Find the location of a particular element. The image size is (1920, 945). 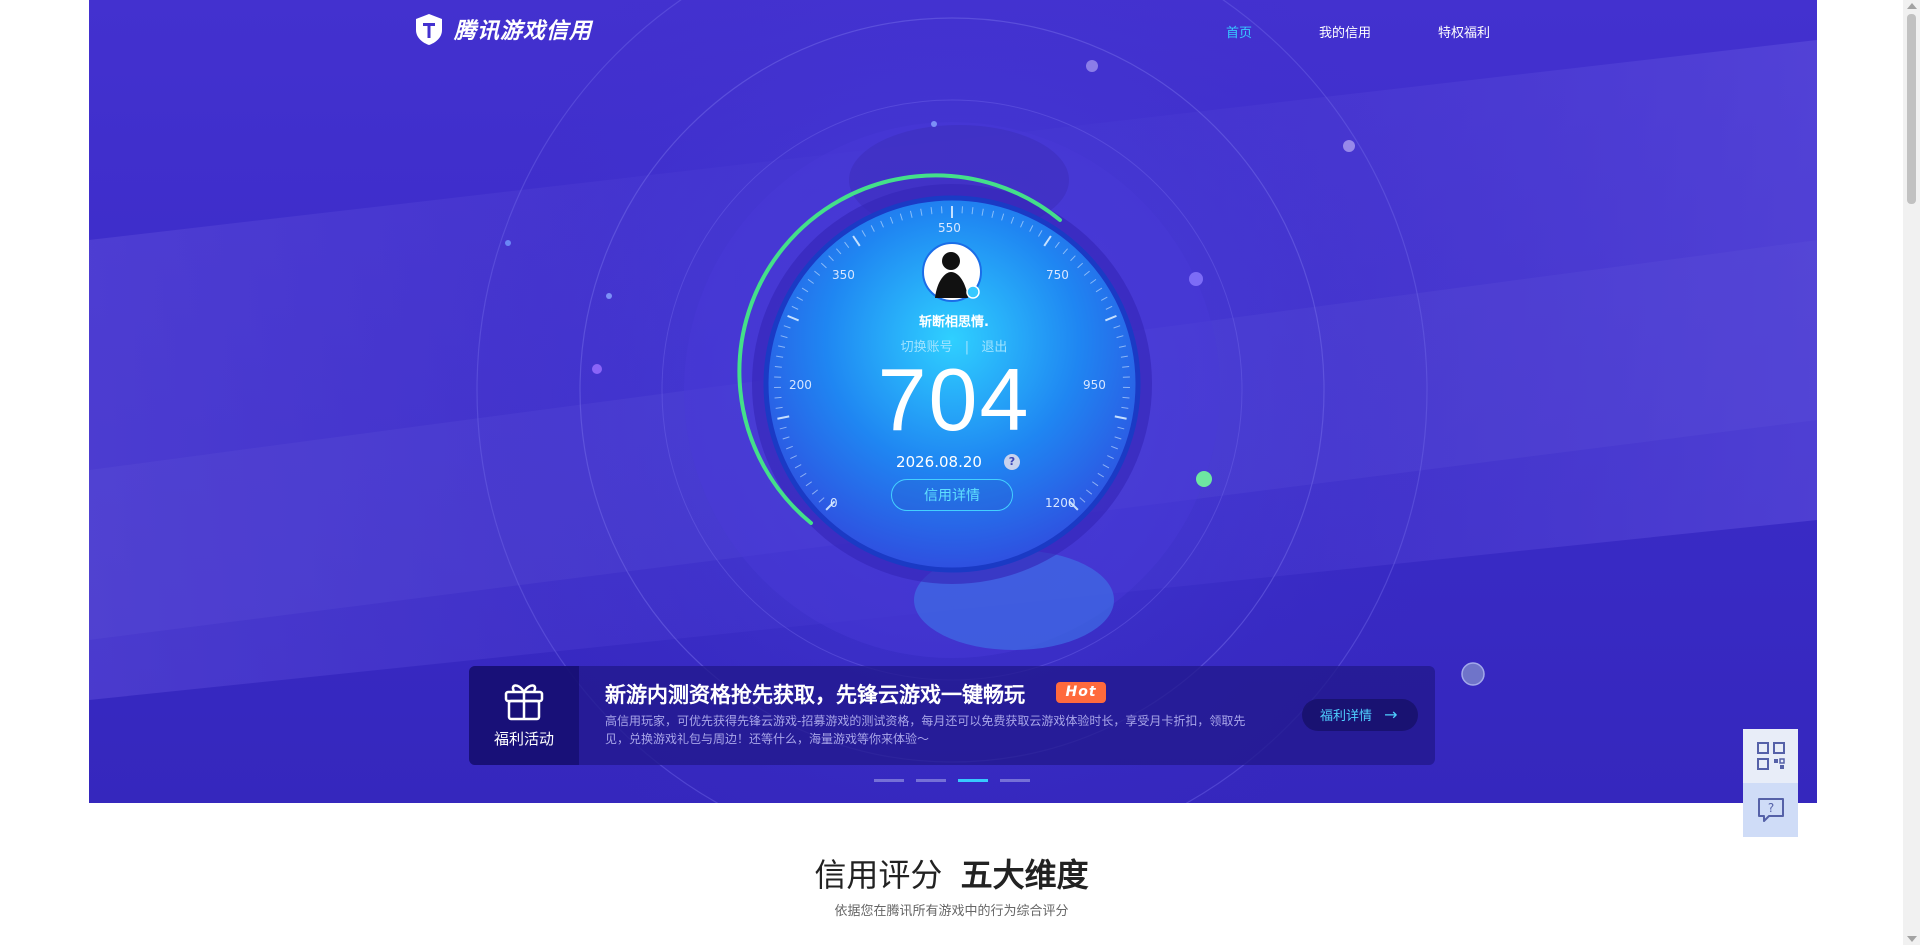

welfare-detail-button: 福利详情 → is located at coordinates (1360, 715).